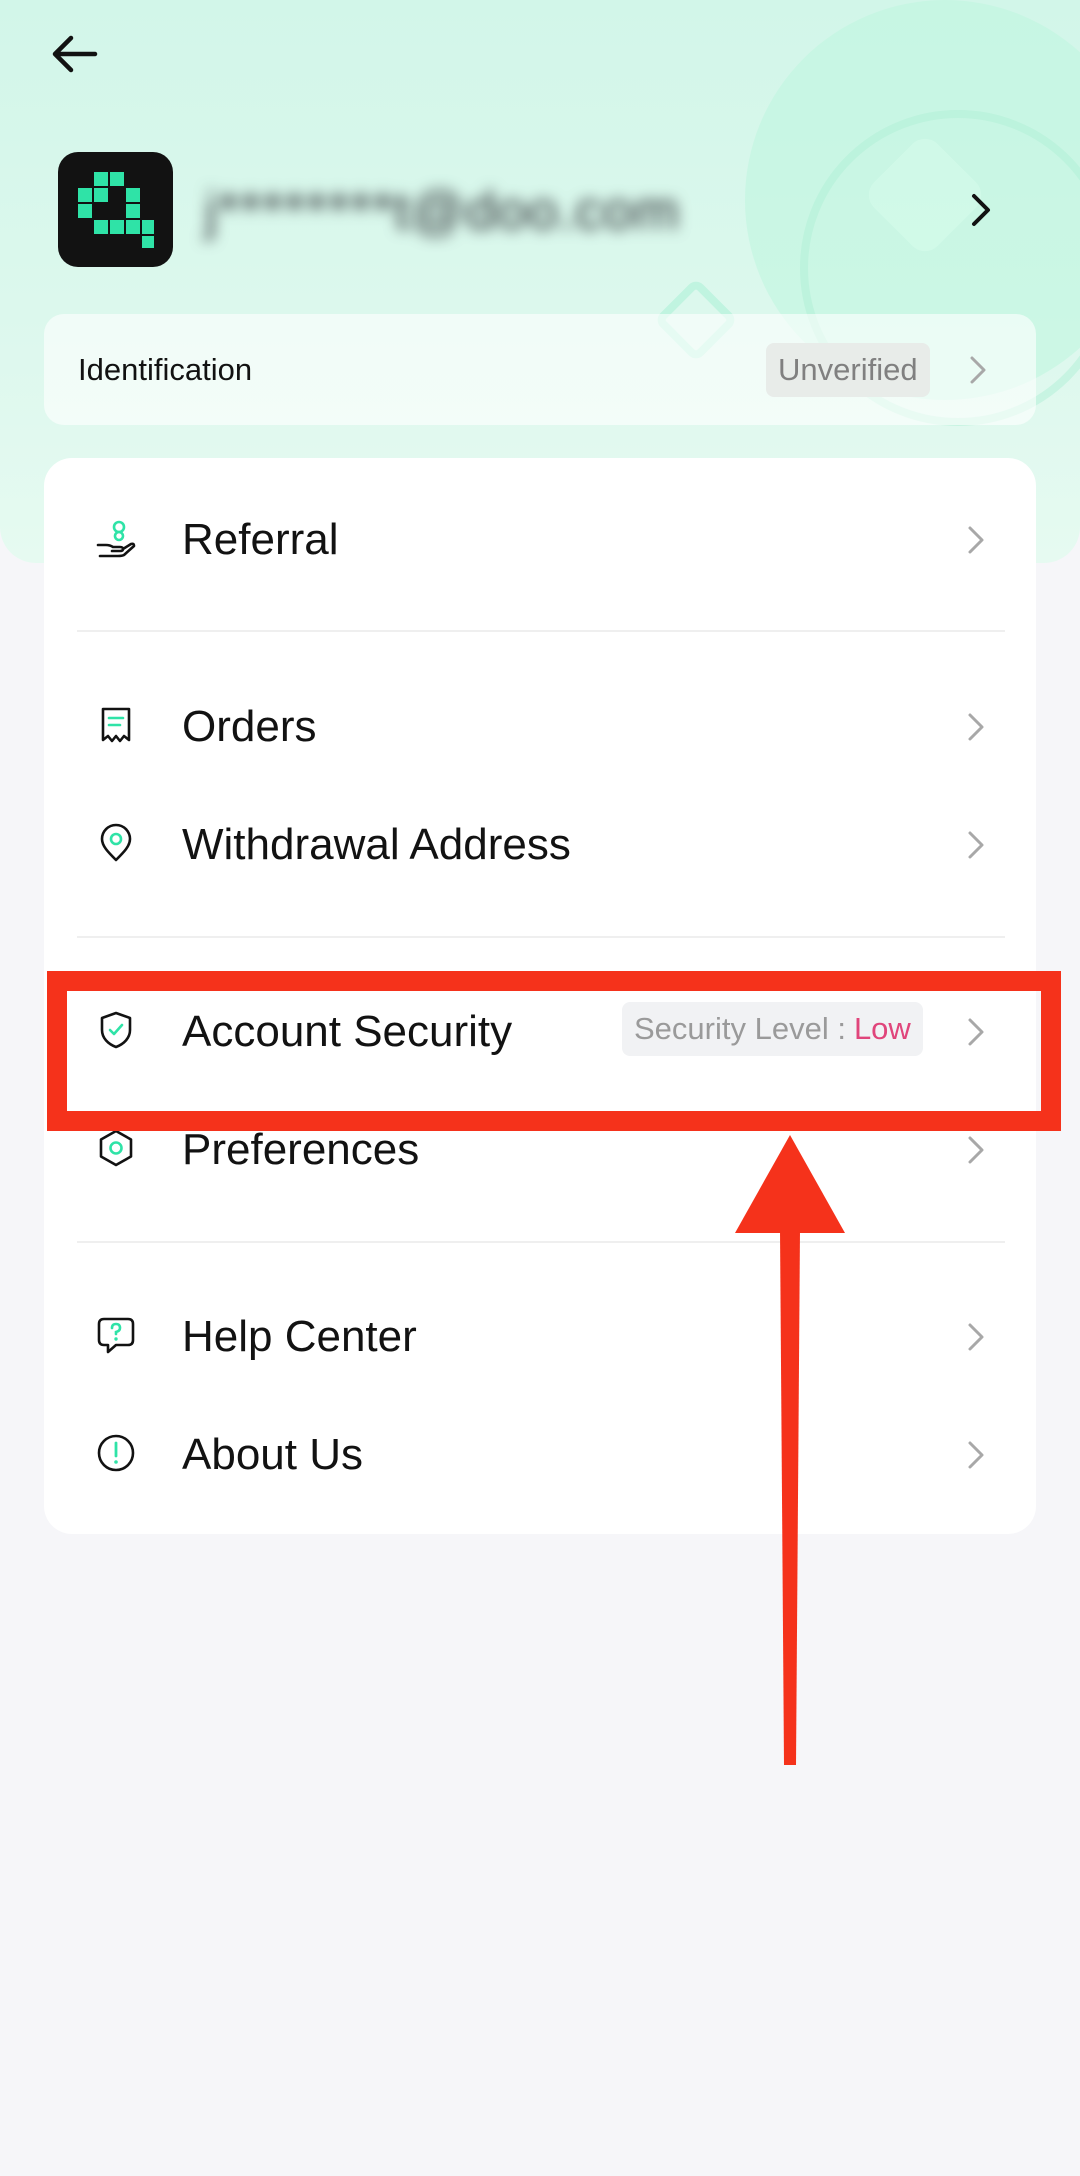 The height and width of the screenshot is (2176, 1080). Describe the element at coordinates (116, 1453) in the screenshot. I see `info-circle-icon` at that location.